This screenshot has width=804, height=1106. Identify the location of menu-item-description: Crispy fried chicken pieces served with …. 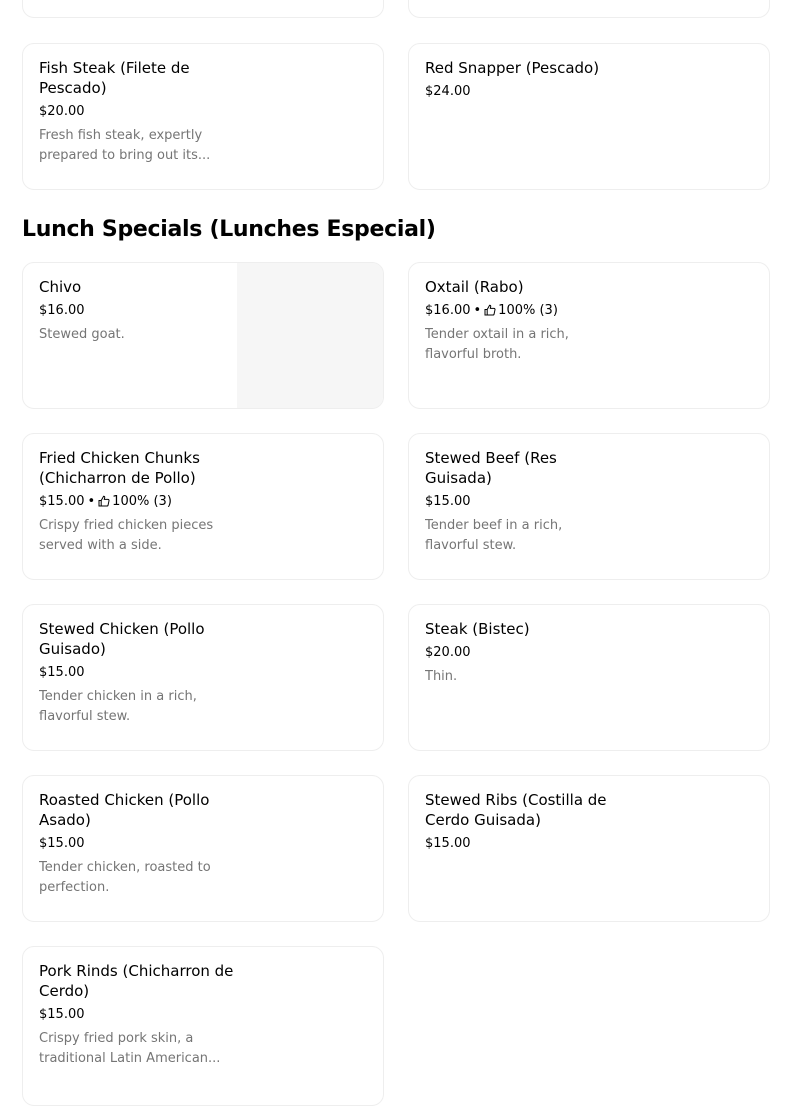
(126, 535).